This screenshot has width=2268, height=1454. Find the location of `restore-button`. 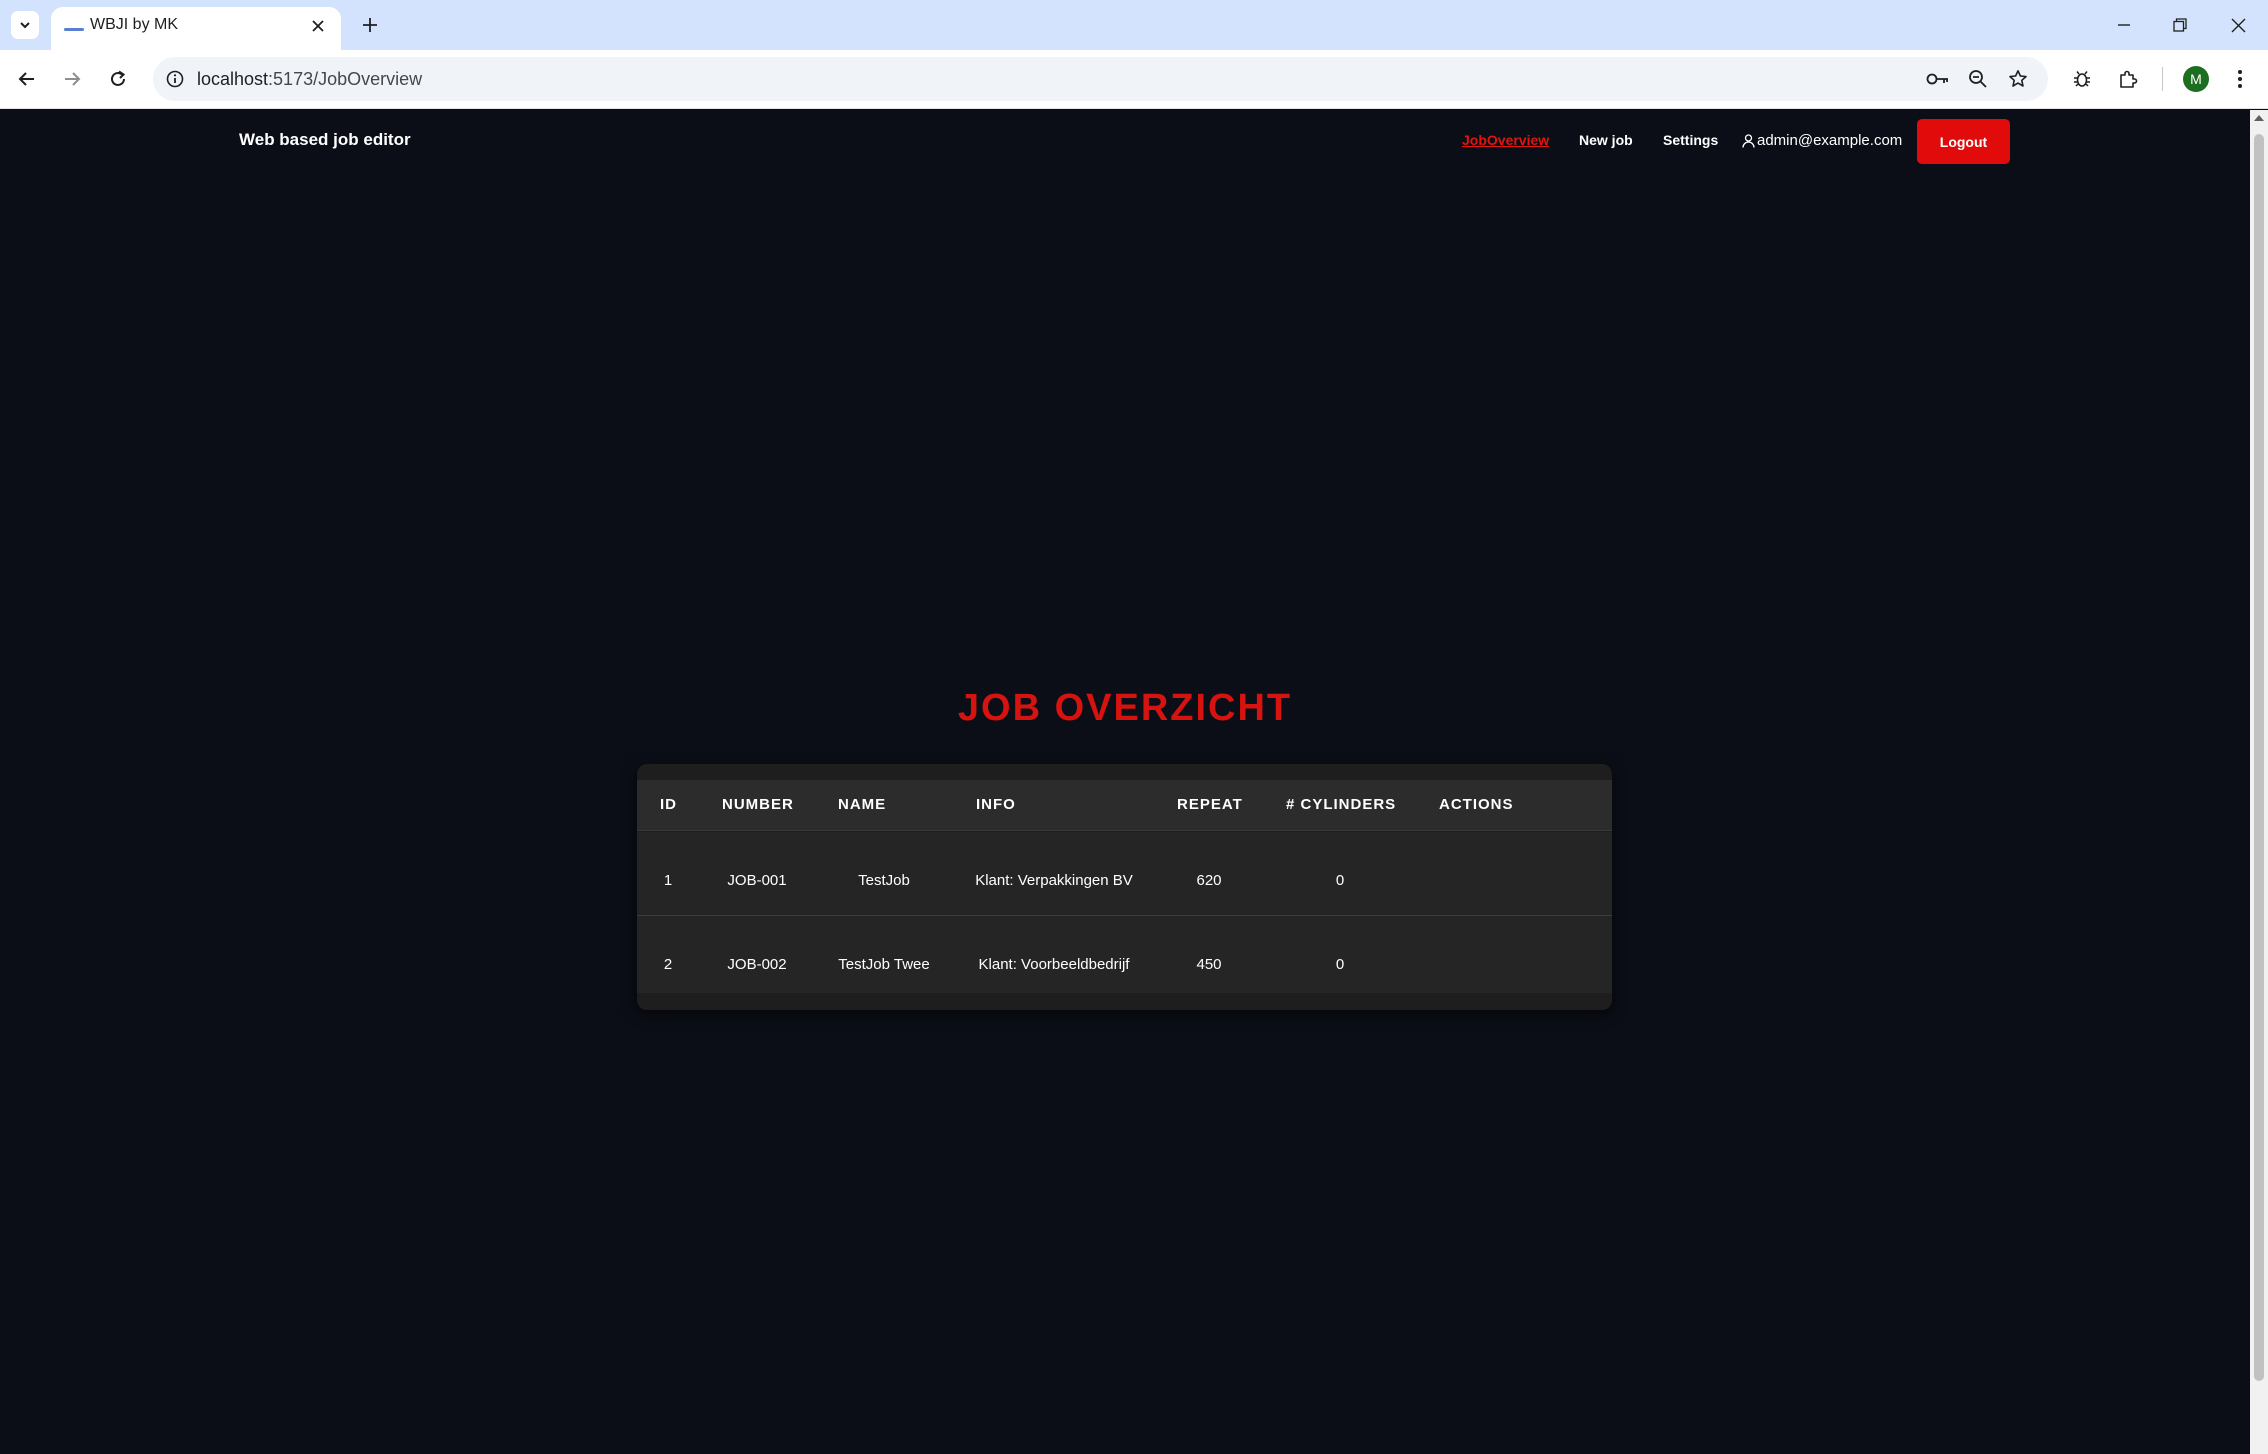

restore-button is located at coordinates (2180, 25).